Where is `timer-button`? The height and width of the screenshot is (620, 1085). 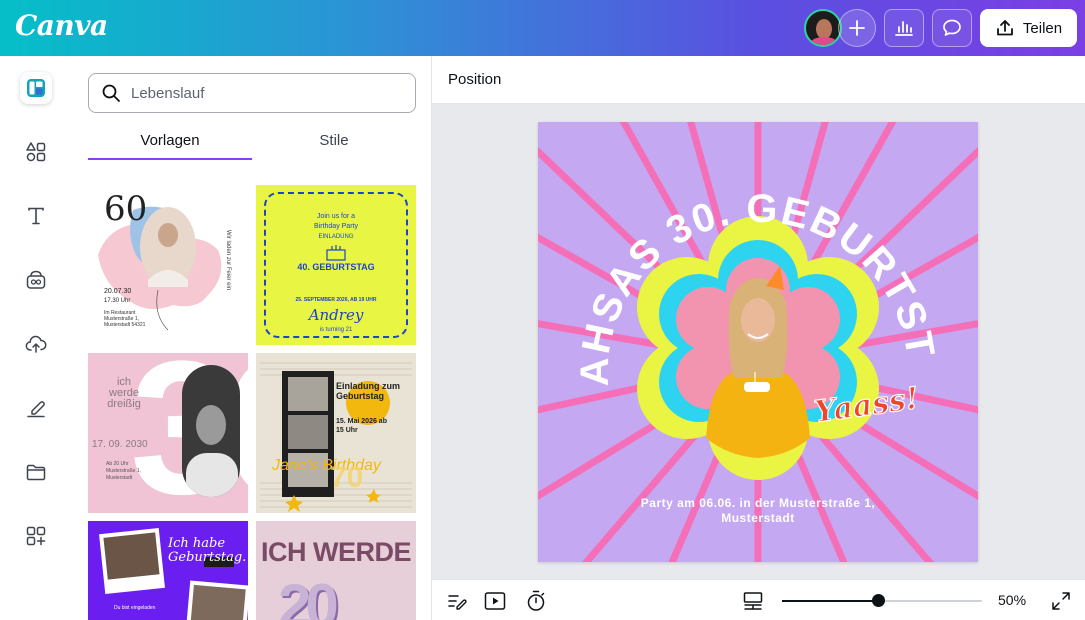
timer-button is located at coordinates (536, 601).